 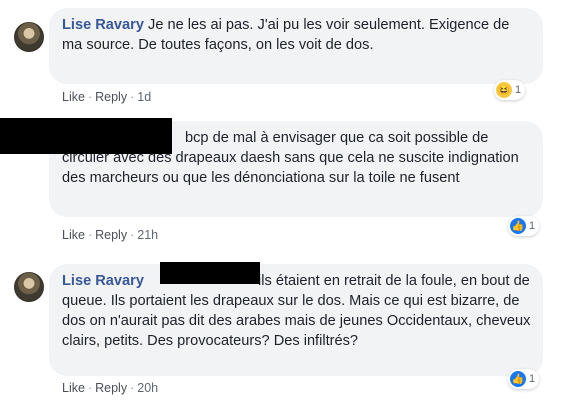 What do you see at coordinates (29, 287) in the screenshot?
I see `avatar` at bounding box center [29, 287].